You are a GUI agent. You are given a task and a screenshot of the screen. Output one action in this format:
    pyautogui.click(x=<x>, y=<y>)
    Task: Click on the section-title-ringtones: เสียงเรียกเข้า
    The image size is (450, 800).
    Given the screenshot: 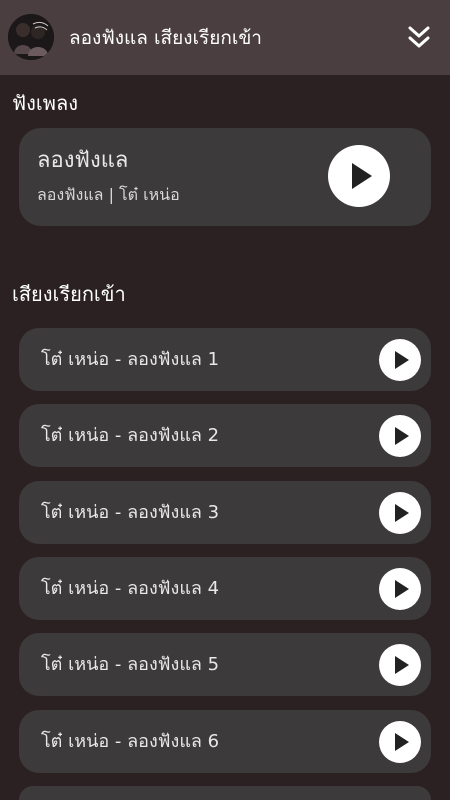 What is the action you would take?
    pyautogui.click(x=69, y=294)
    